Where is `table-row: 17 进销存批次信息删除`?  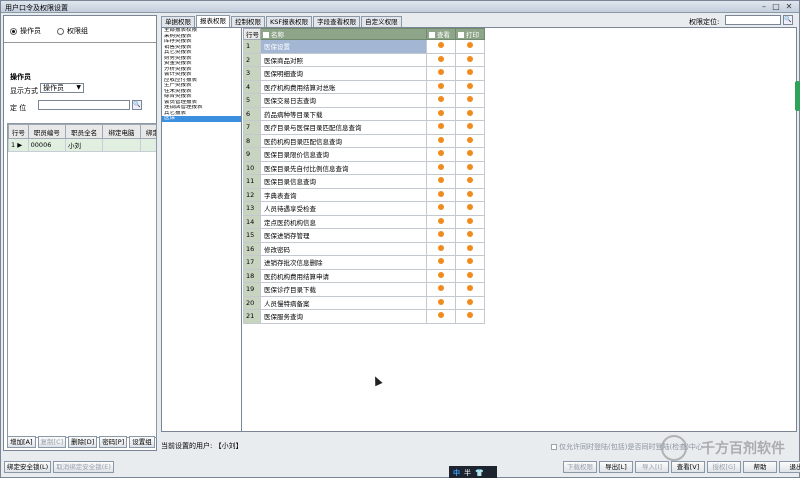 table-row: 17 进销存批次信息删除 is located at coordinates (364, 262).